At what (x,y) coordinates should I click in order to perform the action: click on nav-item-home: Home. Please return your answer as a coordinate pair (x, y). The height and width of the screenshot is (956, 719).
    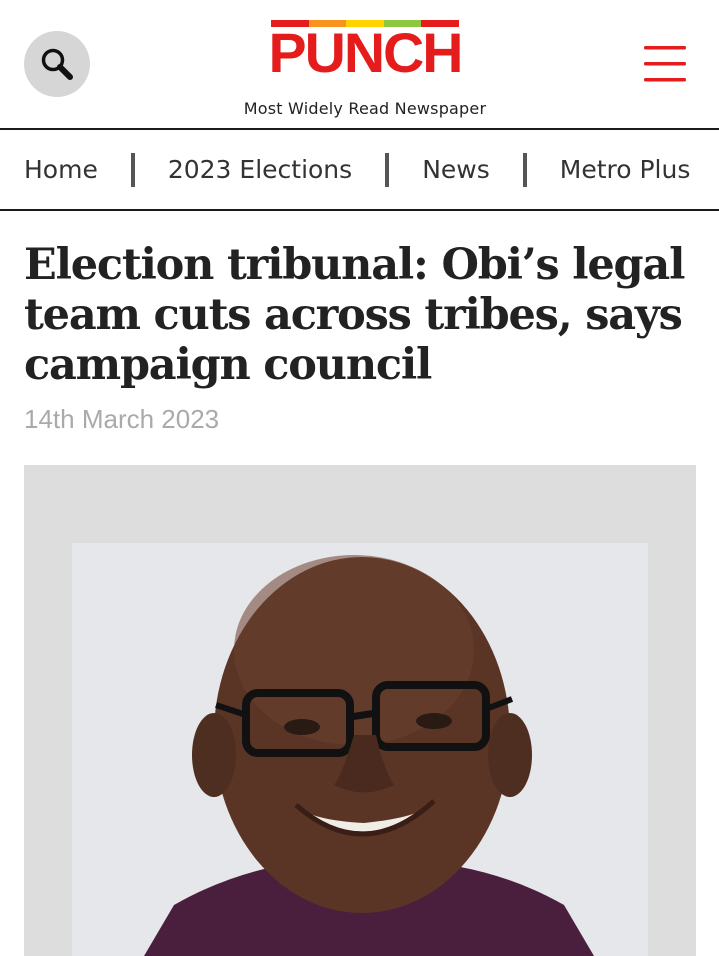
    Looking at the image, I should click on (61, 169).